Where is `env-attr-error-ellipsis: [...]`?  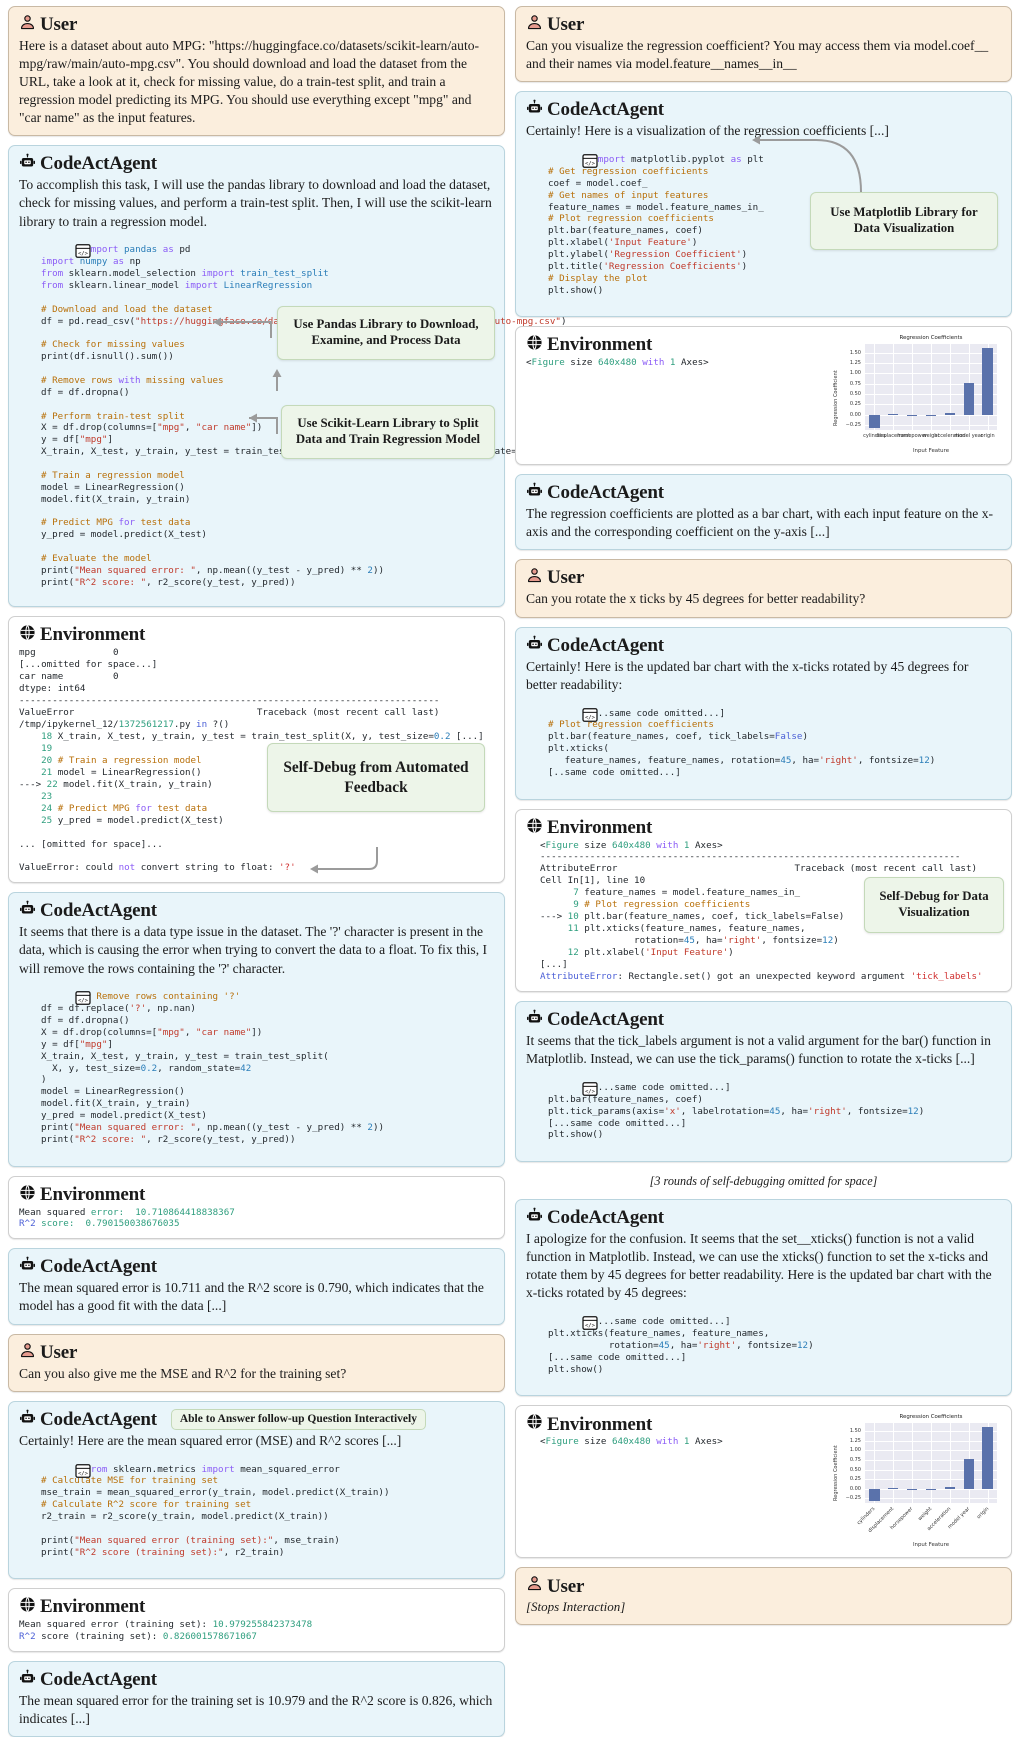
env-attr-error-ellipsis: [...] is located at coordinates (554, 965).